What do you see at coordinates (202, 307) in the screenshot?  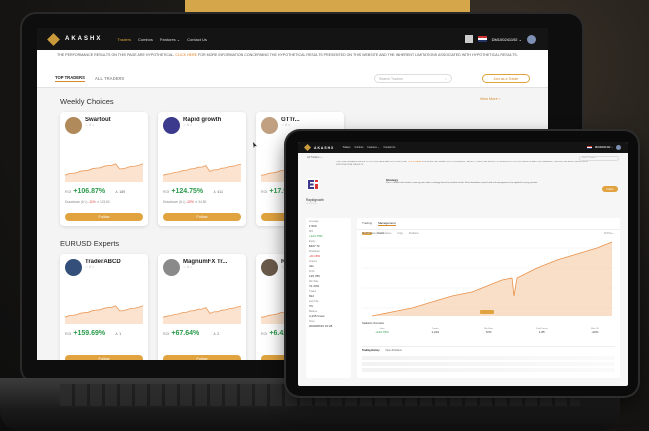 I see `eurusd-card: MagnumFX Tr... ☆ 0 ○ ROI +67.64% ♙ 2 Follow` at bounding box center [202, 307].